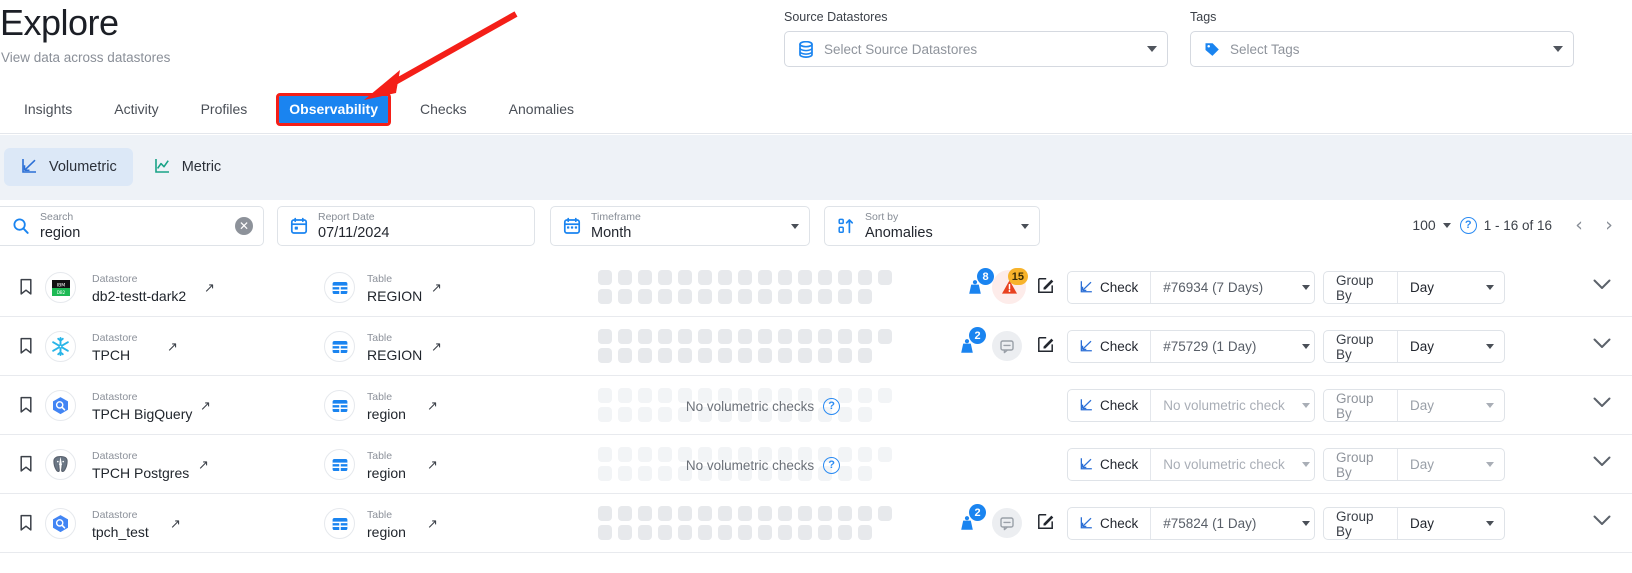 The image size is (1632, 573). What do you see at coordinates (1232, 287) in the screenshot?
I see `check-value-dropdown: #76934 (7 Days)` at bounding box center [1232, 287].